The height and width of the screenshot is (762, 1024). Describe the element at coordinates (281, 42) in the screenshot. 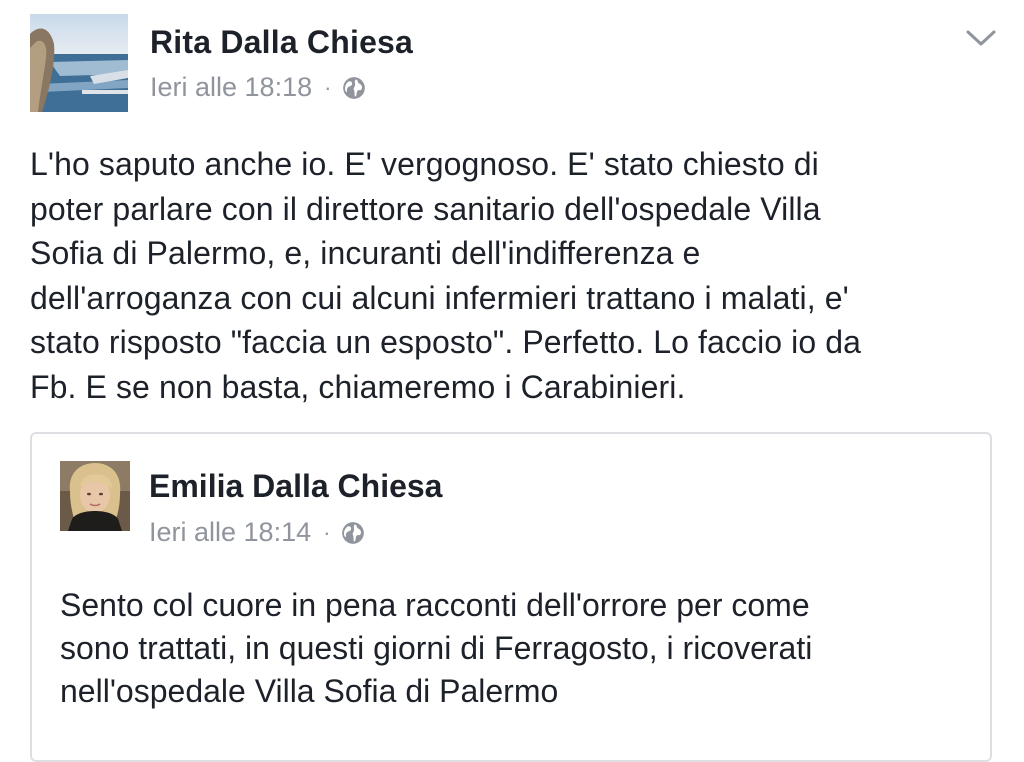

I see `author-name: Rita Dalla Chiesa` at that location.